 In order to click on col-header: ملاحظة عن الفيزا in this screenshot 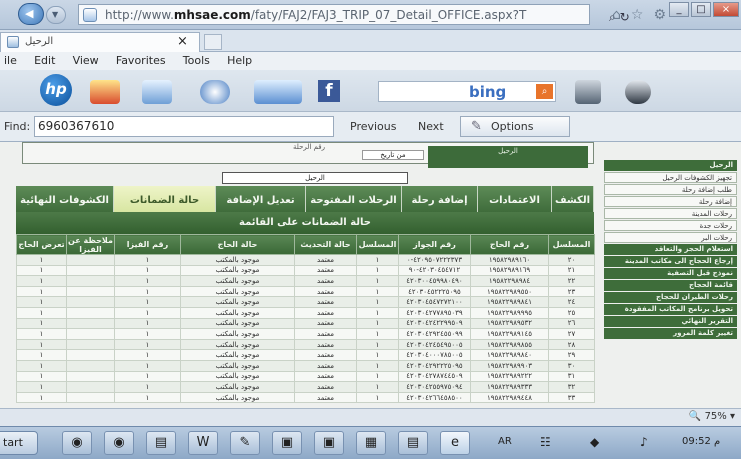, I will do `click(90, 244)`.